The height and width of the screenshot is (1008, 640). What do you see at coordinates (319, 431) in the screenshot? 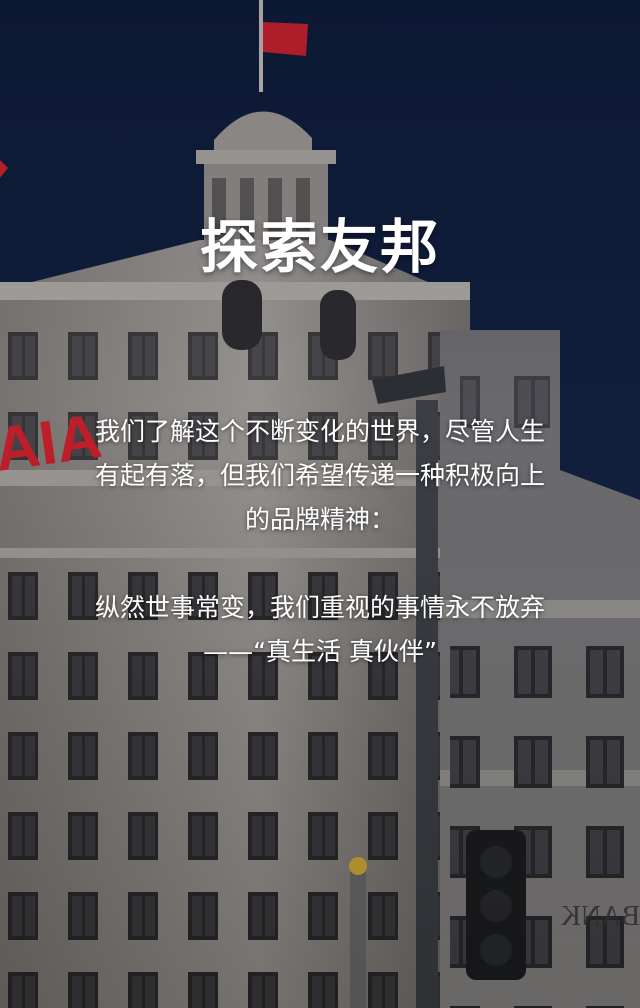
I see `paragraph-line: 我们了解这个不断变化的世界，尽管人生` at bounding box center [319, 431].